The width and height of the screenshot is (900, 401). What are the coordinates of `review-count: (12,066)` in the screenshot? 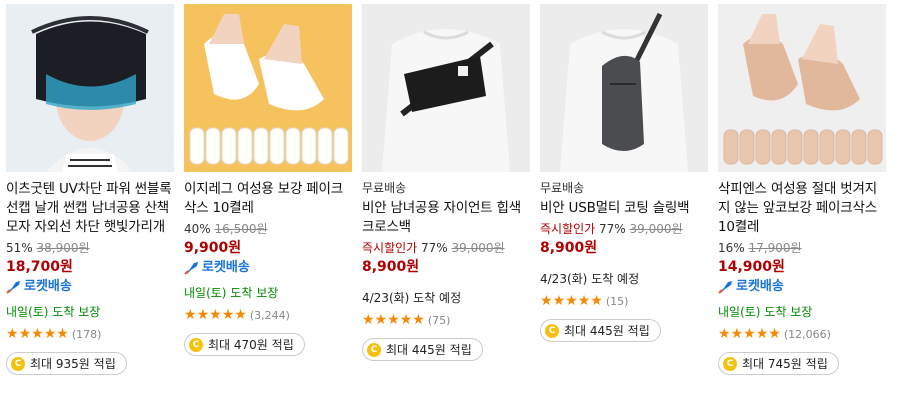 It's located at (807, 334).